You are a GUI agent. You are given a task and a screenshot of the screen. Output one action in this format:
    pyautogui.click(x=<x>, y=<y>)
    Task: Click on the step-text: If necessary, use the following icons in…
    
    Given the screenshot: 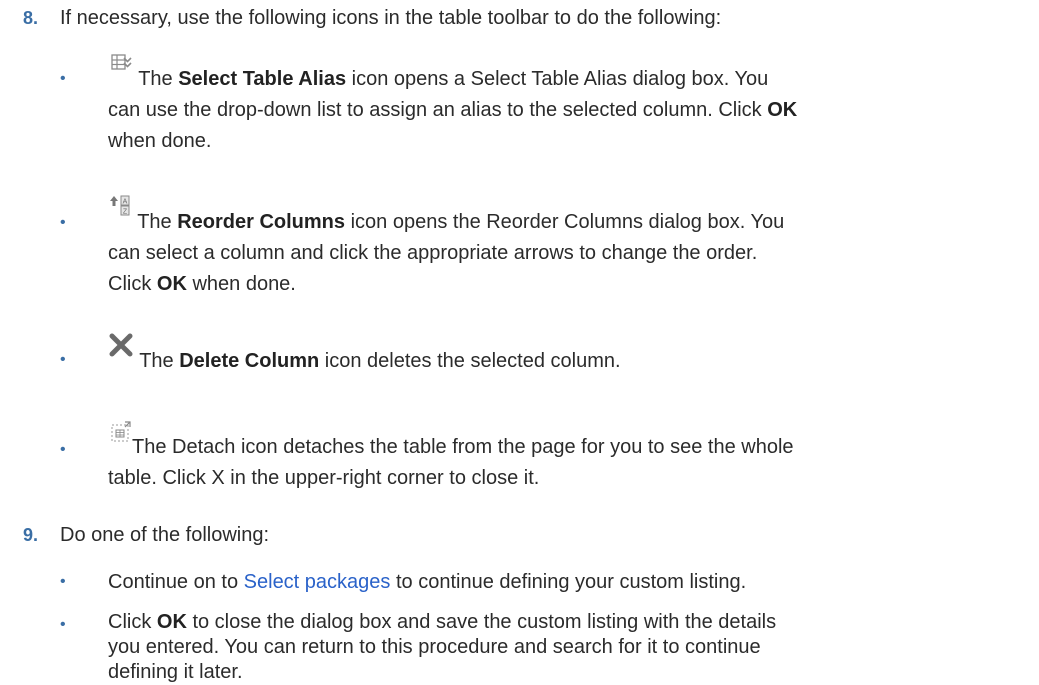 What is the action you would take?
    pyautogui.click(x=391, y=18)
    